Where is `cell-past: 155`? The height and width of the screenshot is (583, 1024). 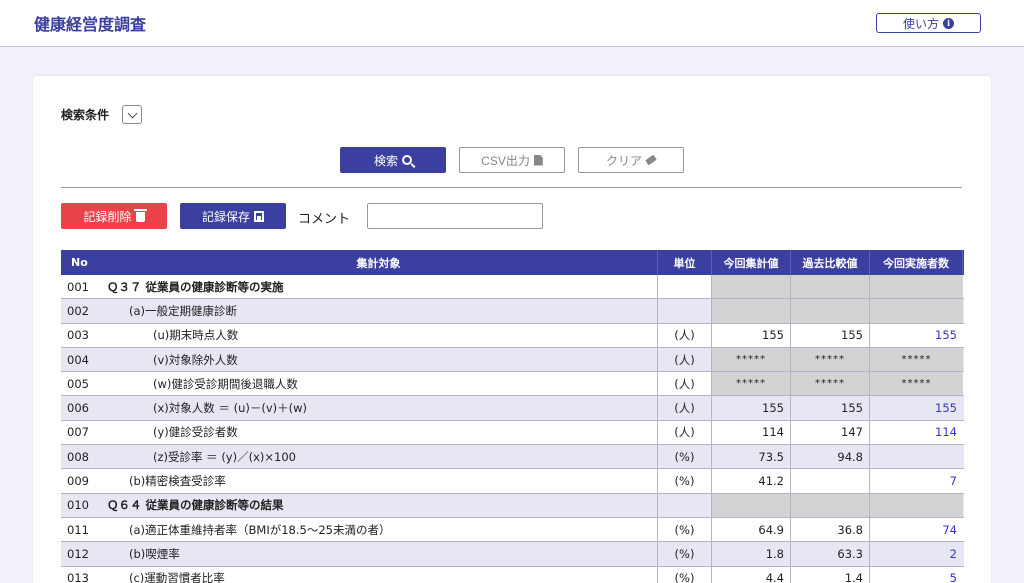 cell-past: 155 is located at coordinates (830, 335).